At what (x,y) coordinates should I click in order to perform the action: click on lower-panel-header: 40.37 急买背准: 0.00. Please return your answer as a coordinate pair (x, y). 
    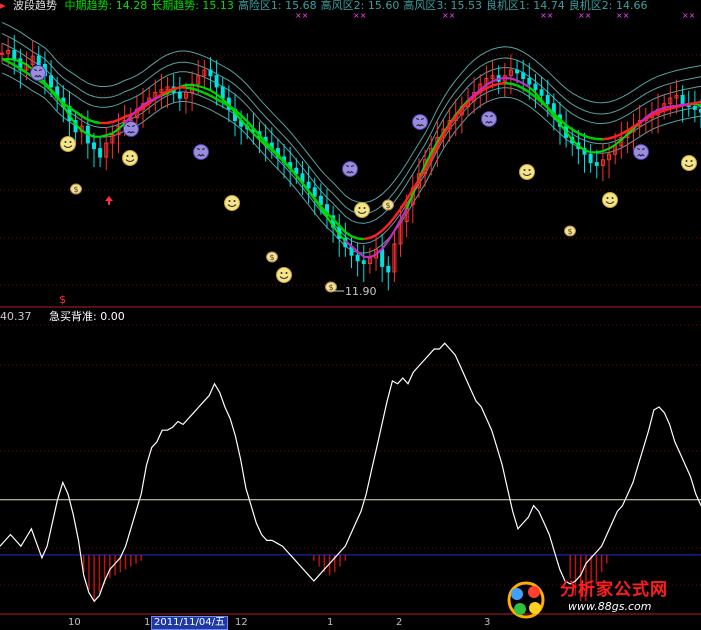
    Looking at the image, I should click on (62, 316).